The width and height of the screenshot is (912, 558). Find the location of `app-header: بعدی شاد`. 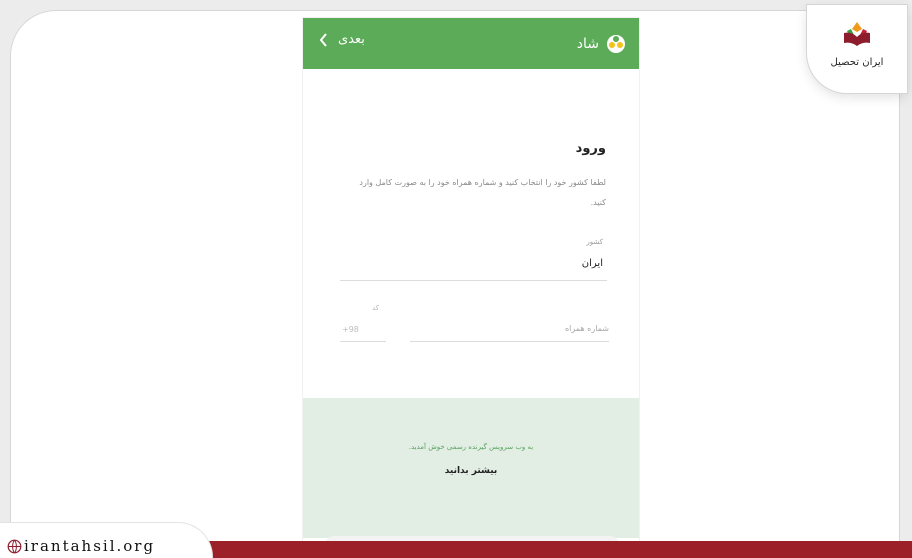

app-header: بعدی شاد is located at coordinates (471, 43).